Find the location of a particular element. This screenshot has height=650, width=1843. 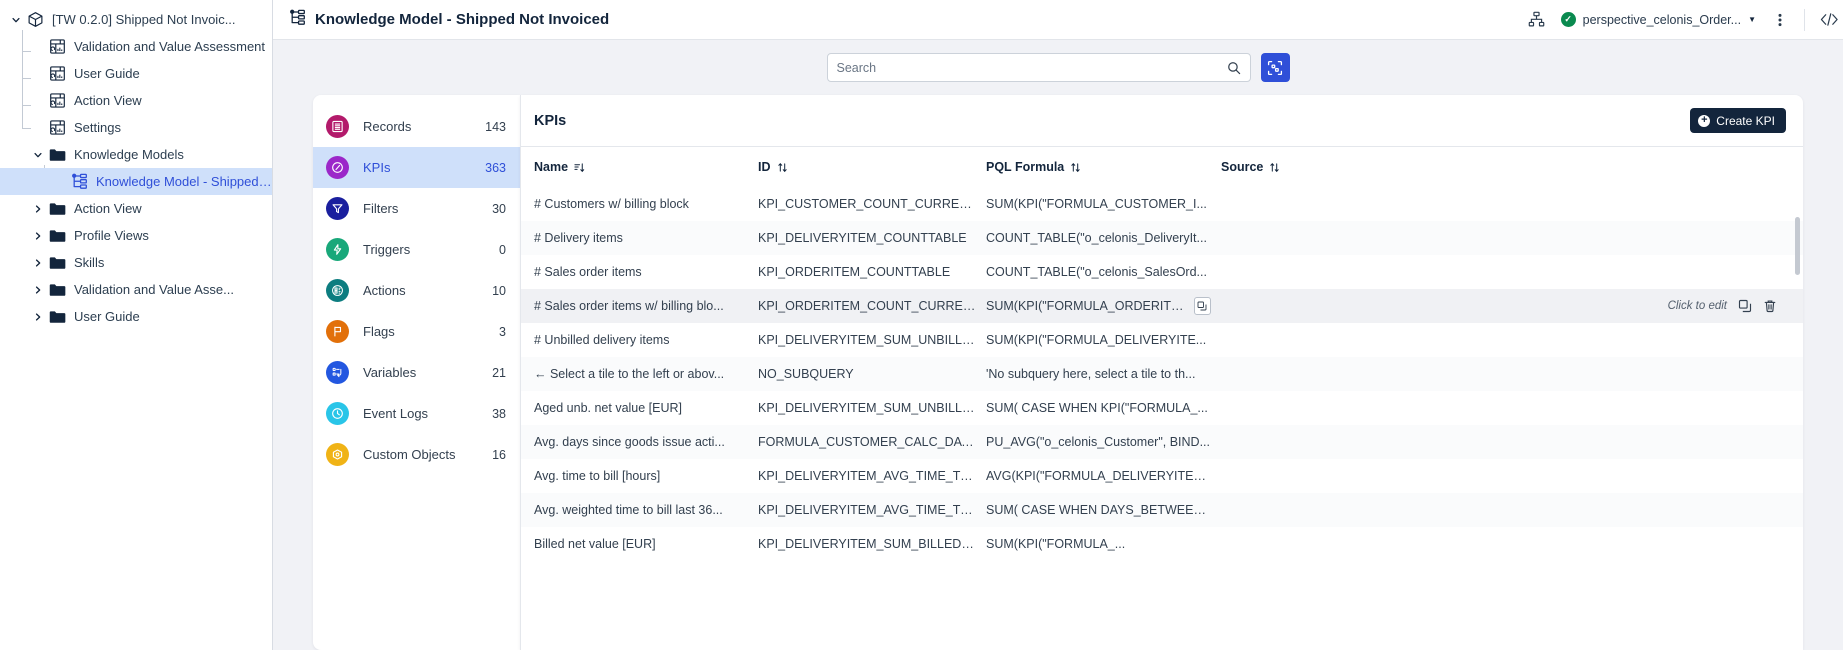

hierarchy-icon is located at coordinates (1537, 20).